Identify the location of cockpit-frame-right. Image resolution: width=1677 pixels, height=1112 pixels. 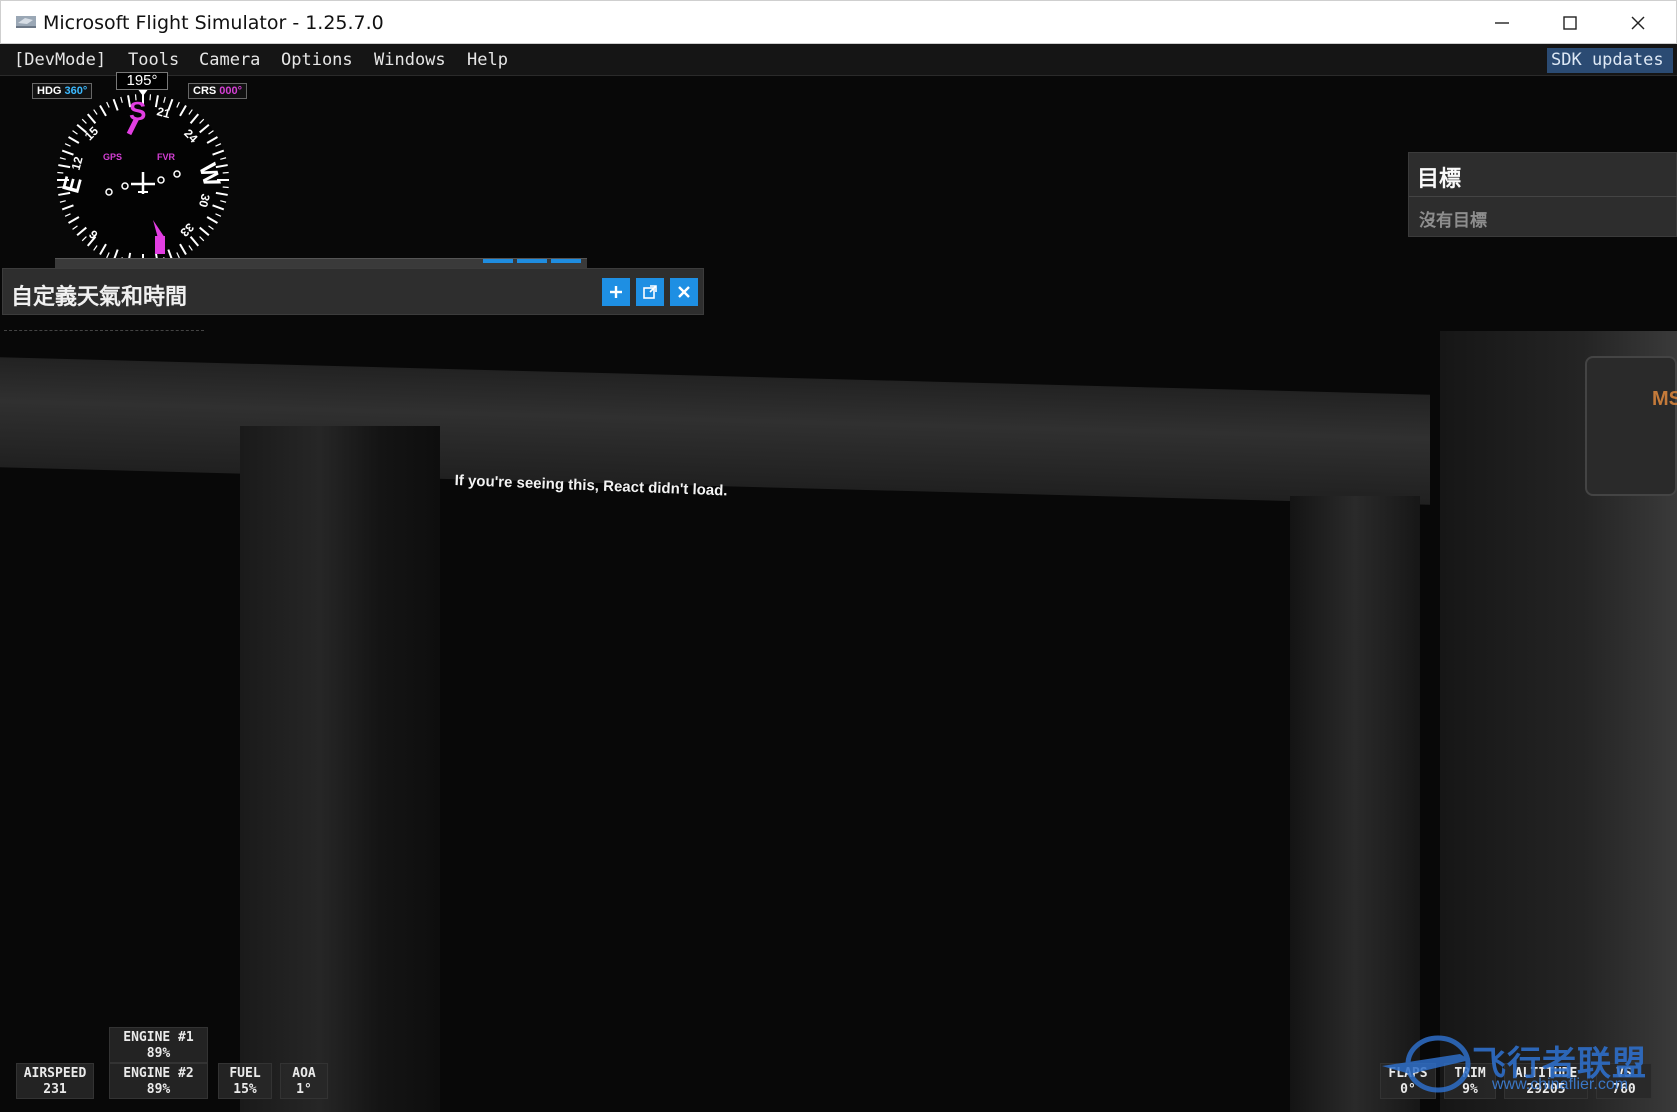
(1355, 804).